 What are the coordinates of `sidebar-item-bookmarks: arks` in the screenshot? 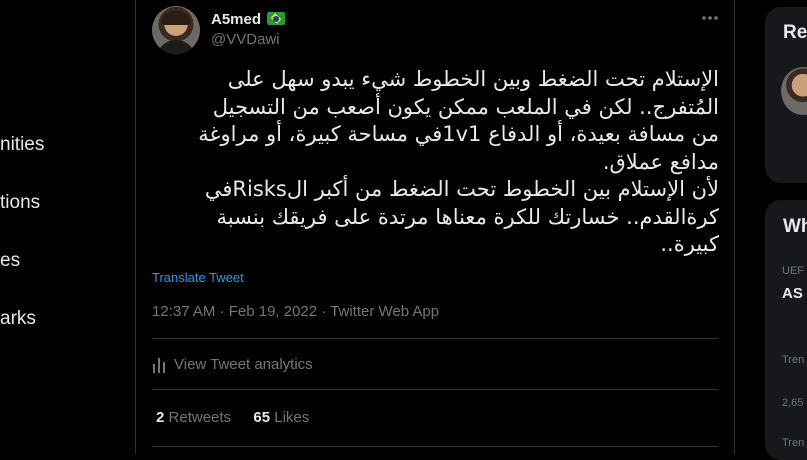 It's located at (18, 319).